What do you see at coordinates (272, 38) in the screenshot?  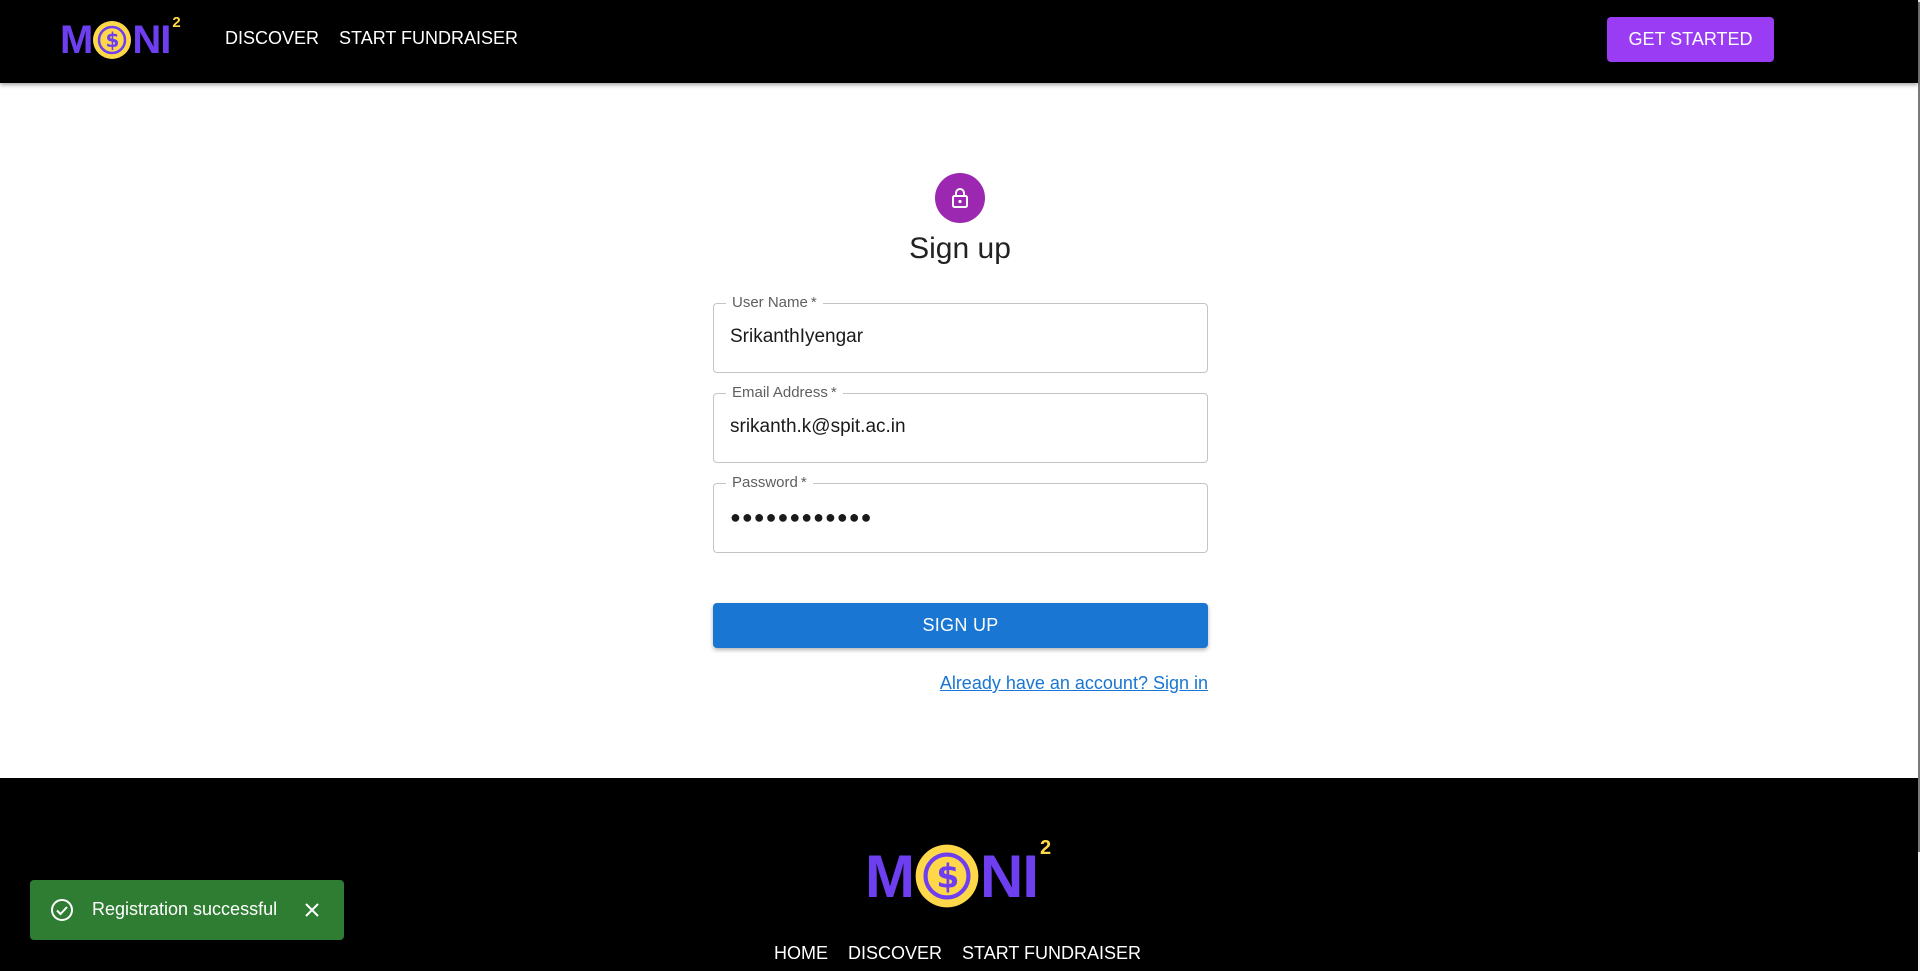 I see `nav-discover: DISCOVER` at bounding box center [272, 38].